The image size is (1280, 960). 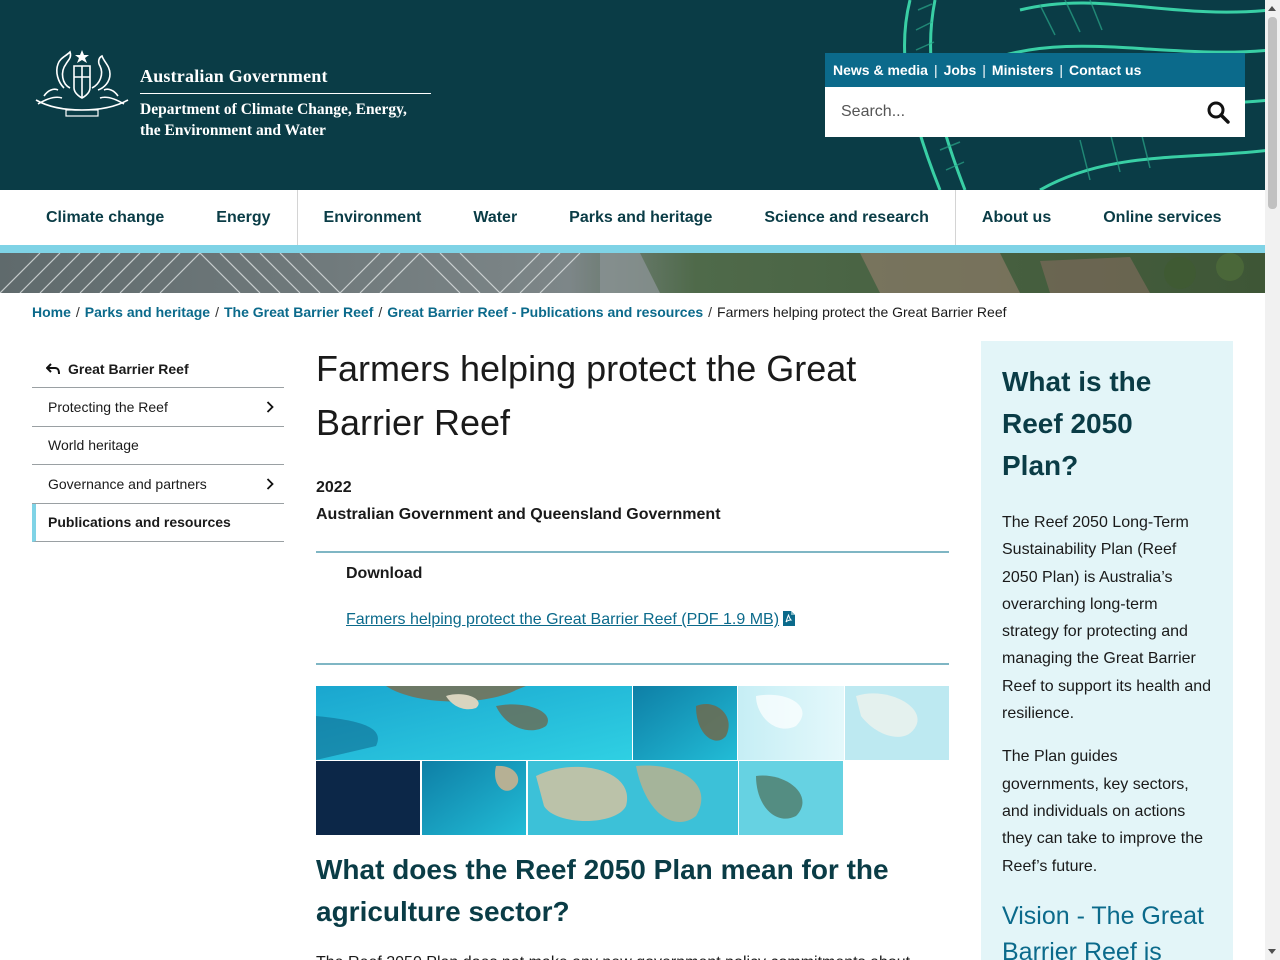 I want to click on nav-accent-strip, so click(x=632, y=249).